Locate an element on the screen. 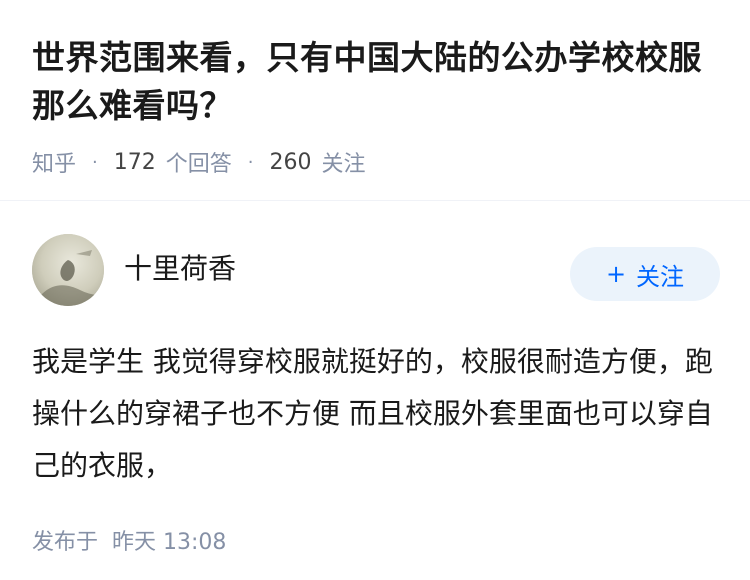 Image resolution: width=750 pixels, height=580 pixels. follower-count-label: 关注 is located at coordinates (344, 162).